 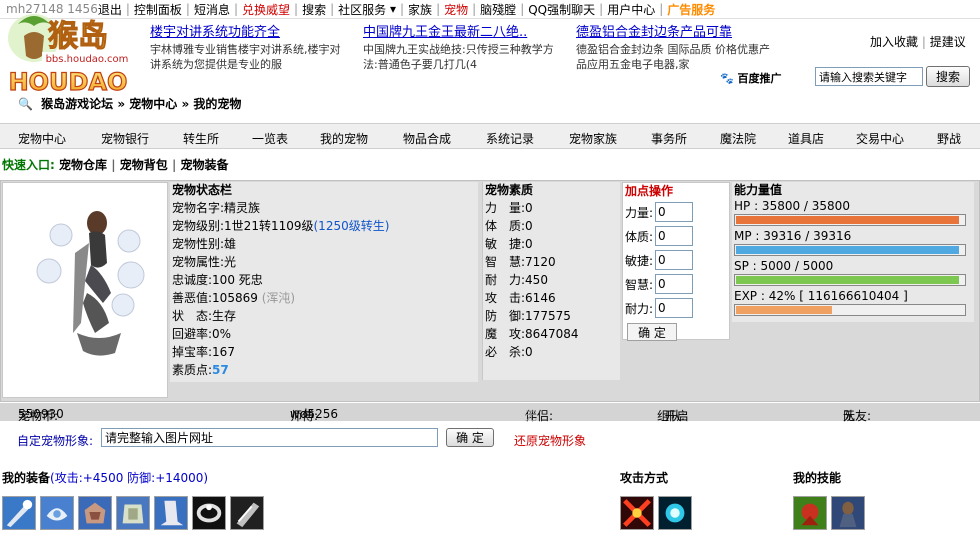 What do you see at coordinates (362, 9) in the screenshot?
I see `nav-community: 社区服务` at bounding box center [362, 9].